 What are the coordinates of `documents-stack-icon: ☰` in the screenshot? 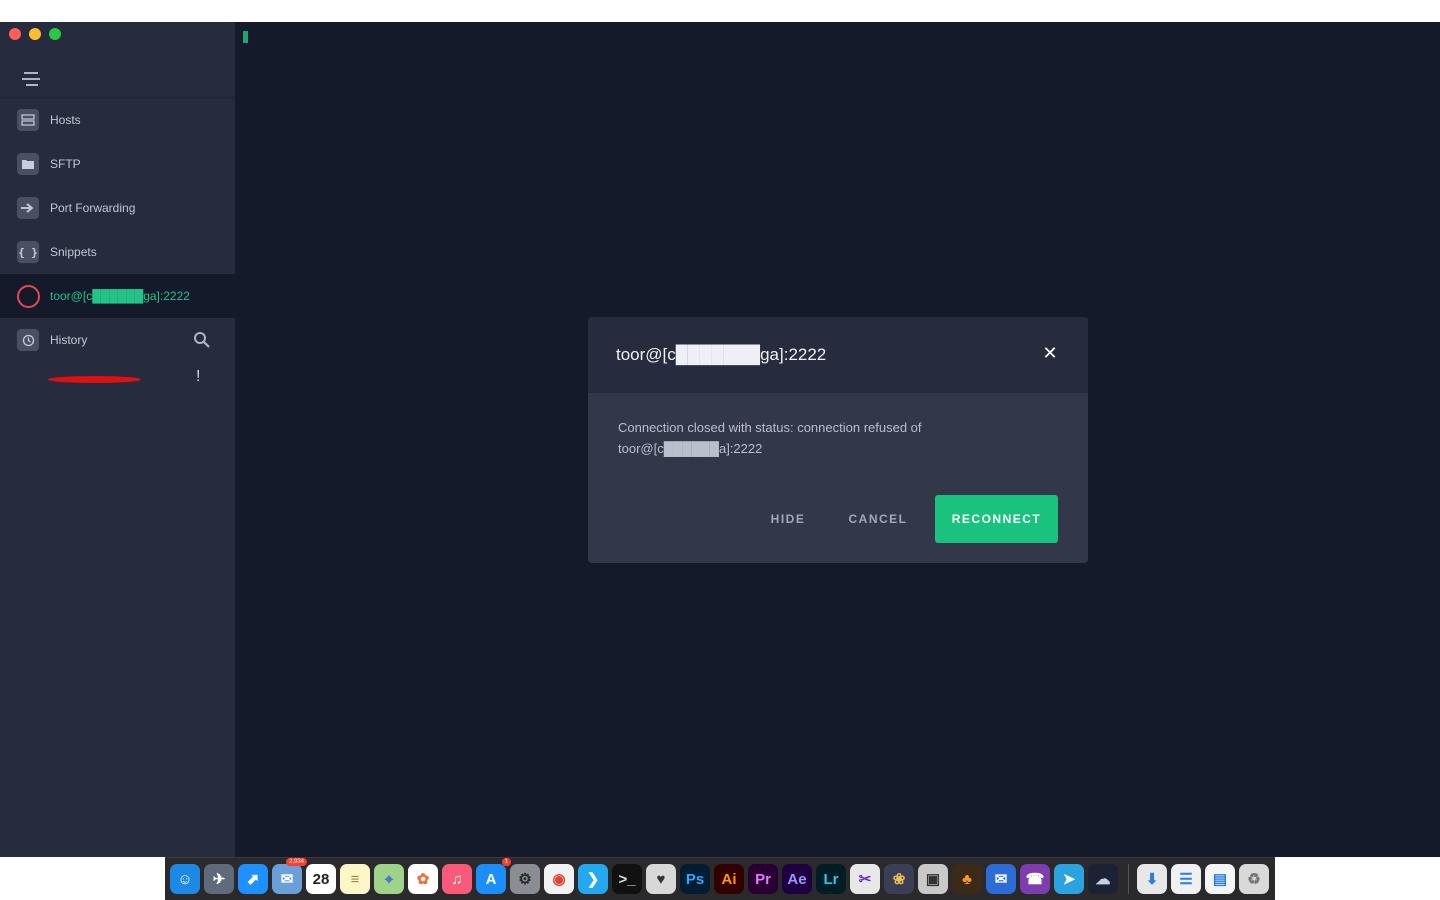 It's located at (1186, 879).